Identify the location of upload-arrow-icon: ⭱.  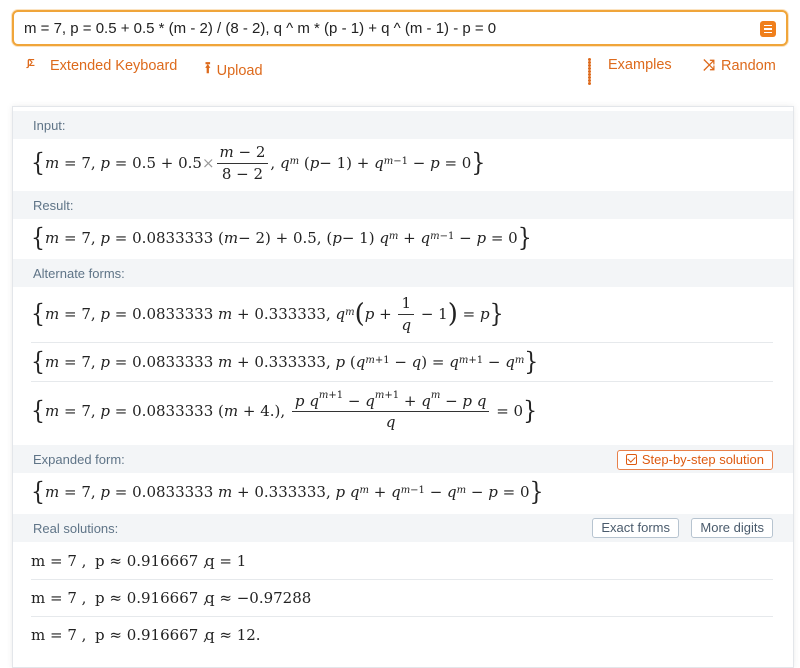
(208, 68).